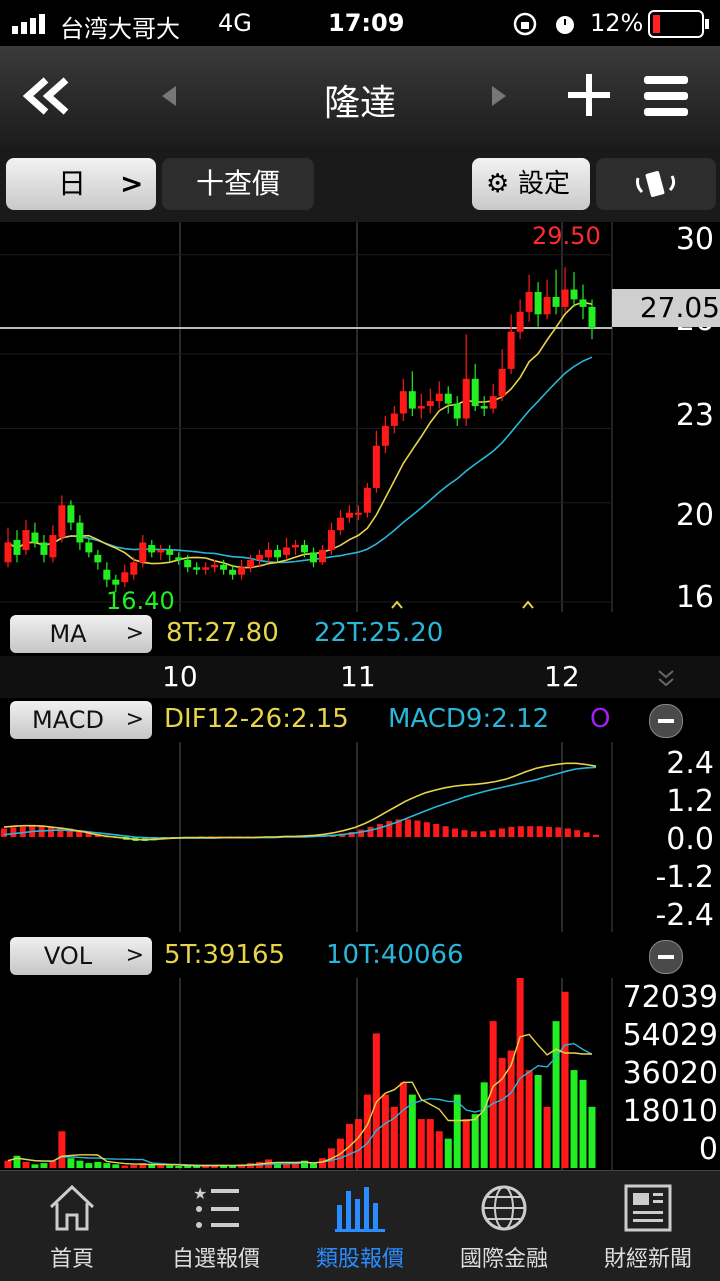 The width and height of the screenshot is (720, 1281). I want to click on macd-axis-tick: -2.4, so click(684, 915).